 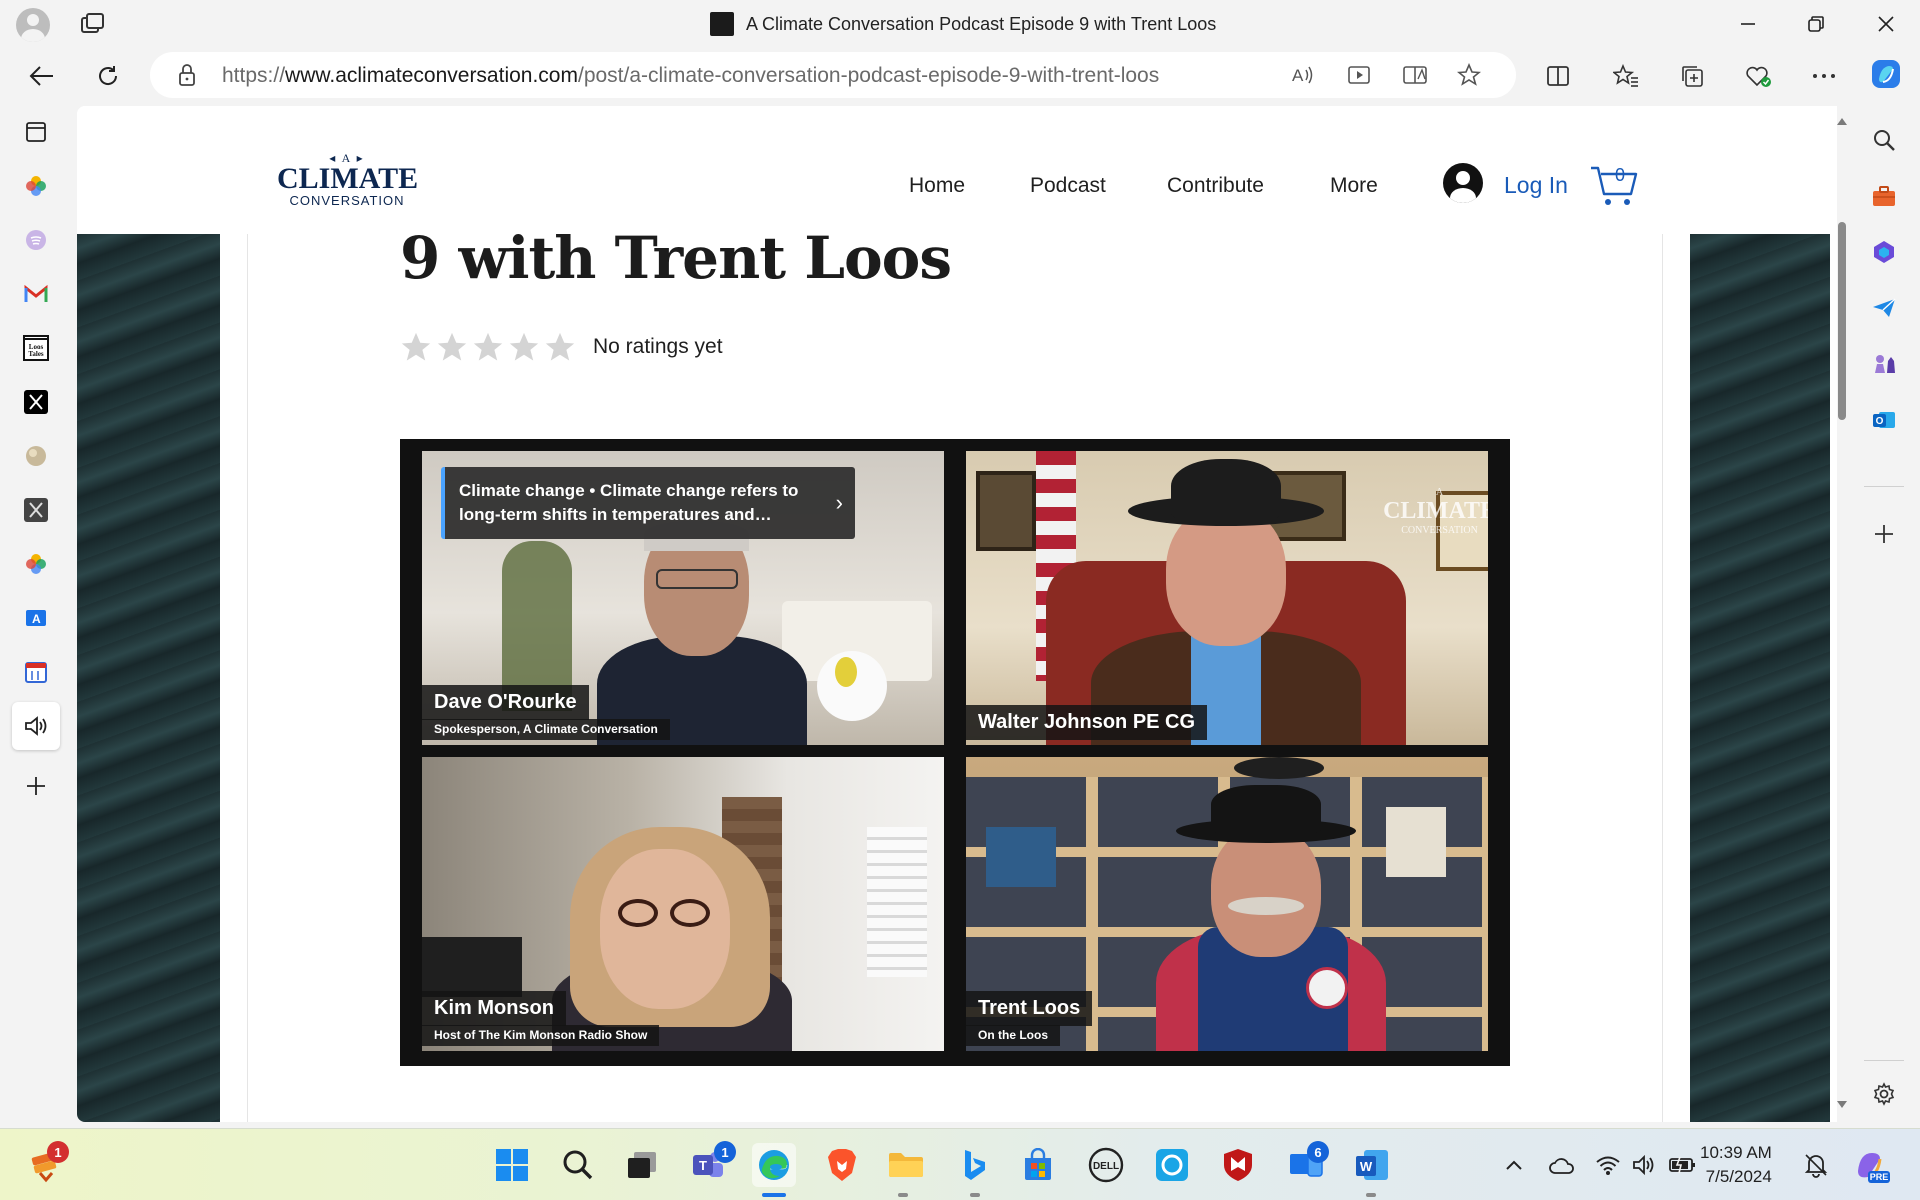 I want to click on favorites-button, so click(x=1626, y=76).